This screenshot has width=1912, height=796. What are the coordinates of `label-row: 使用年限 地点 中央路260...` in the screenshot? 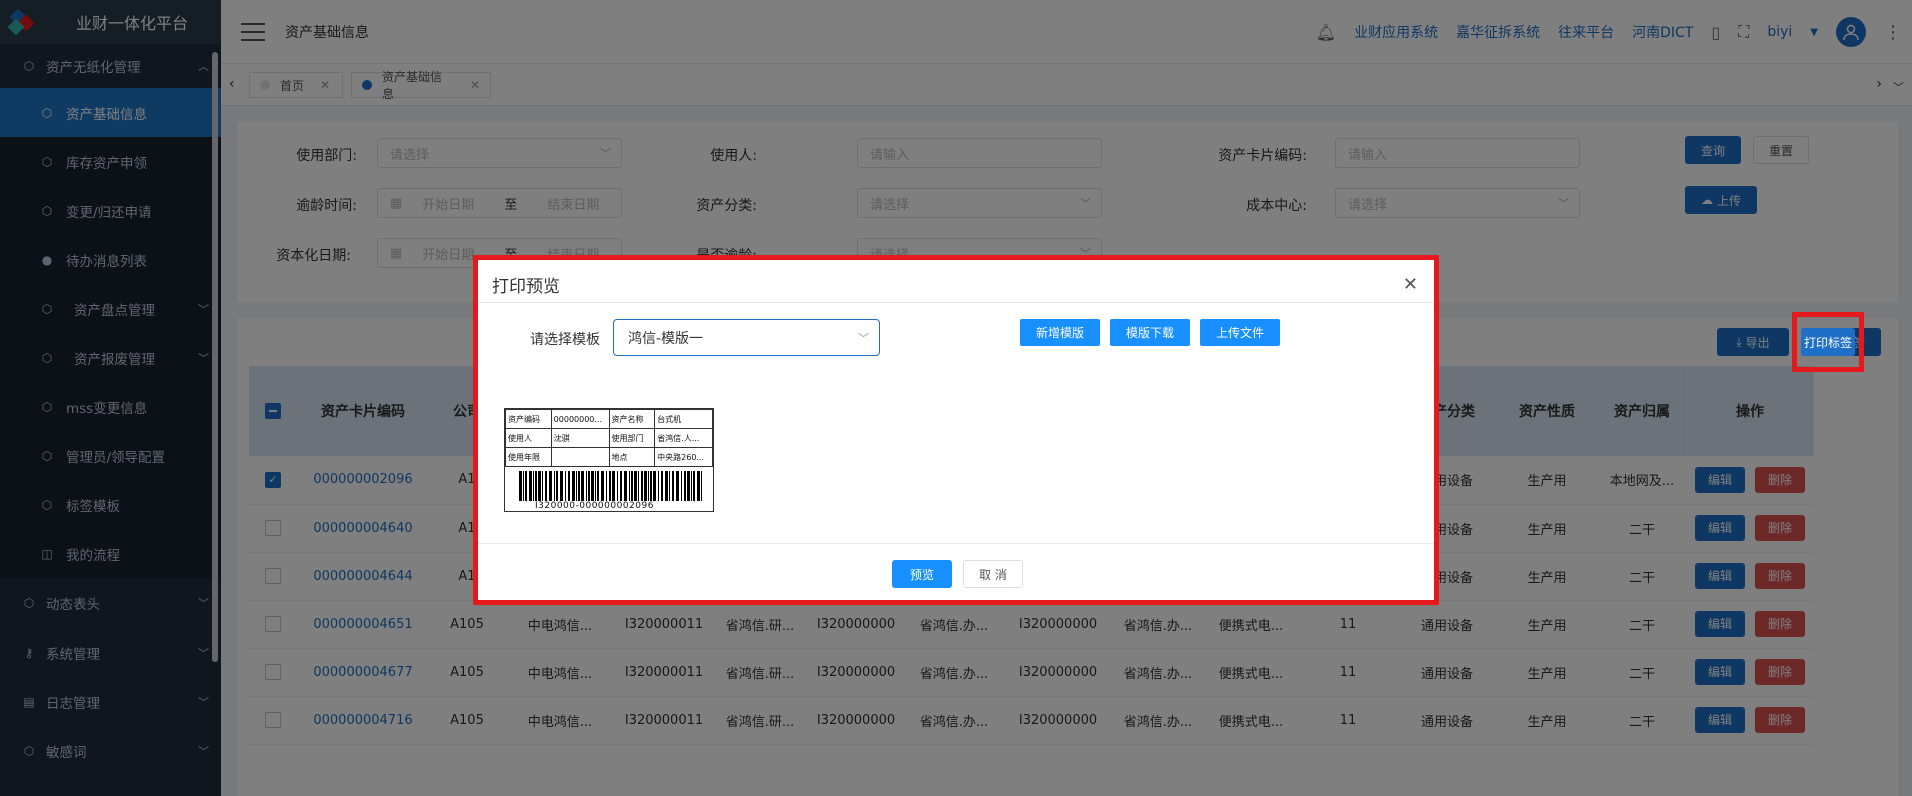 It's located at (609, 457).